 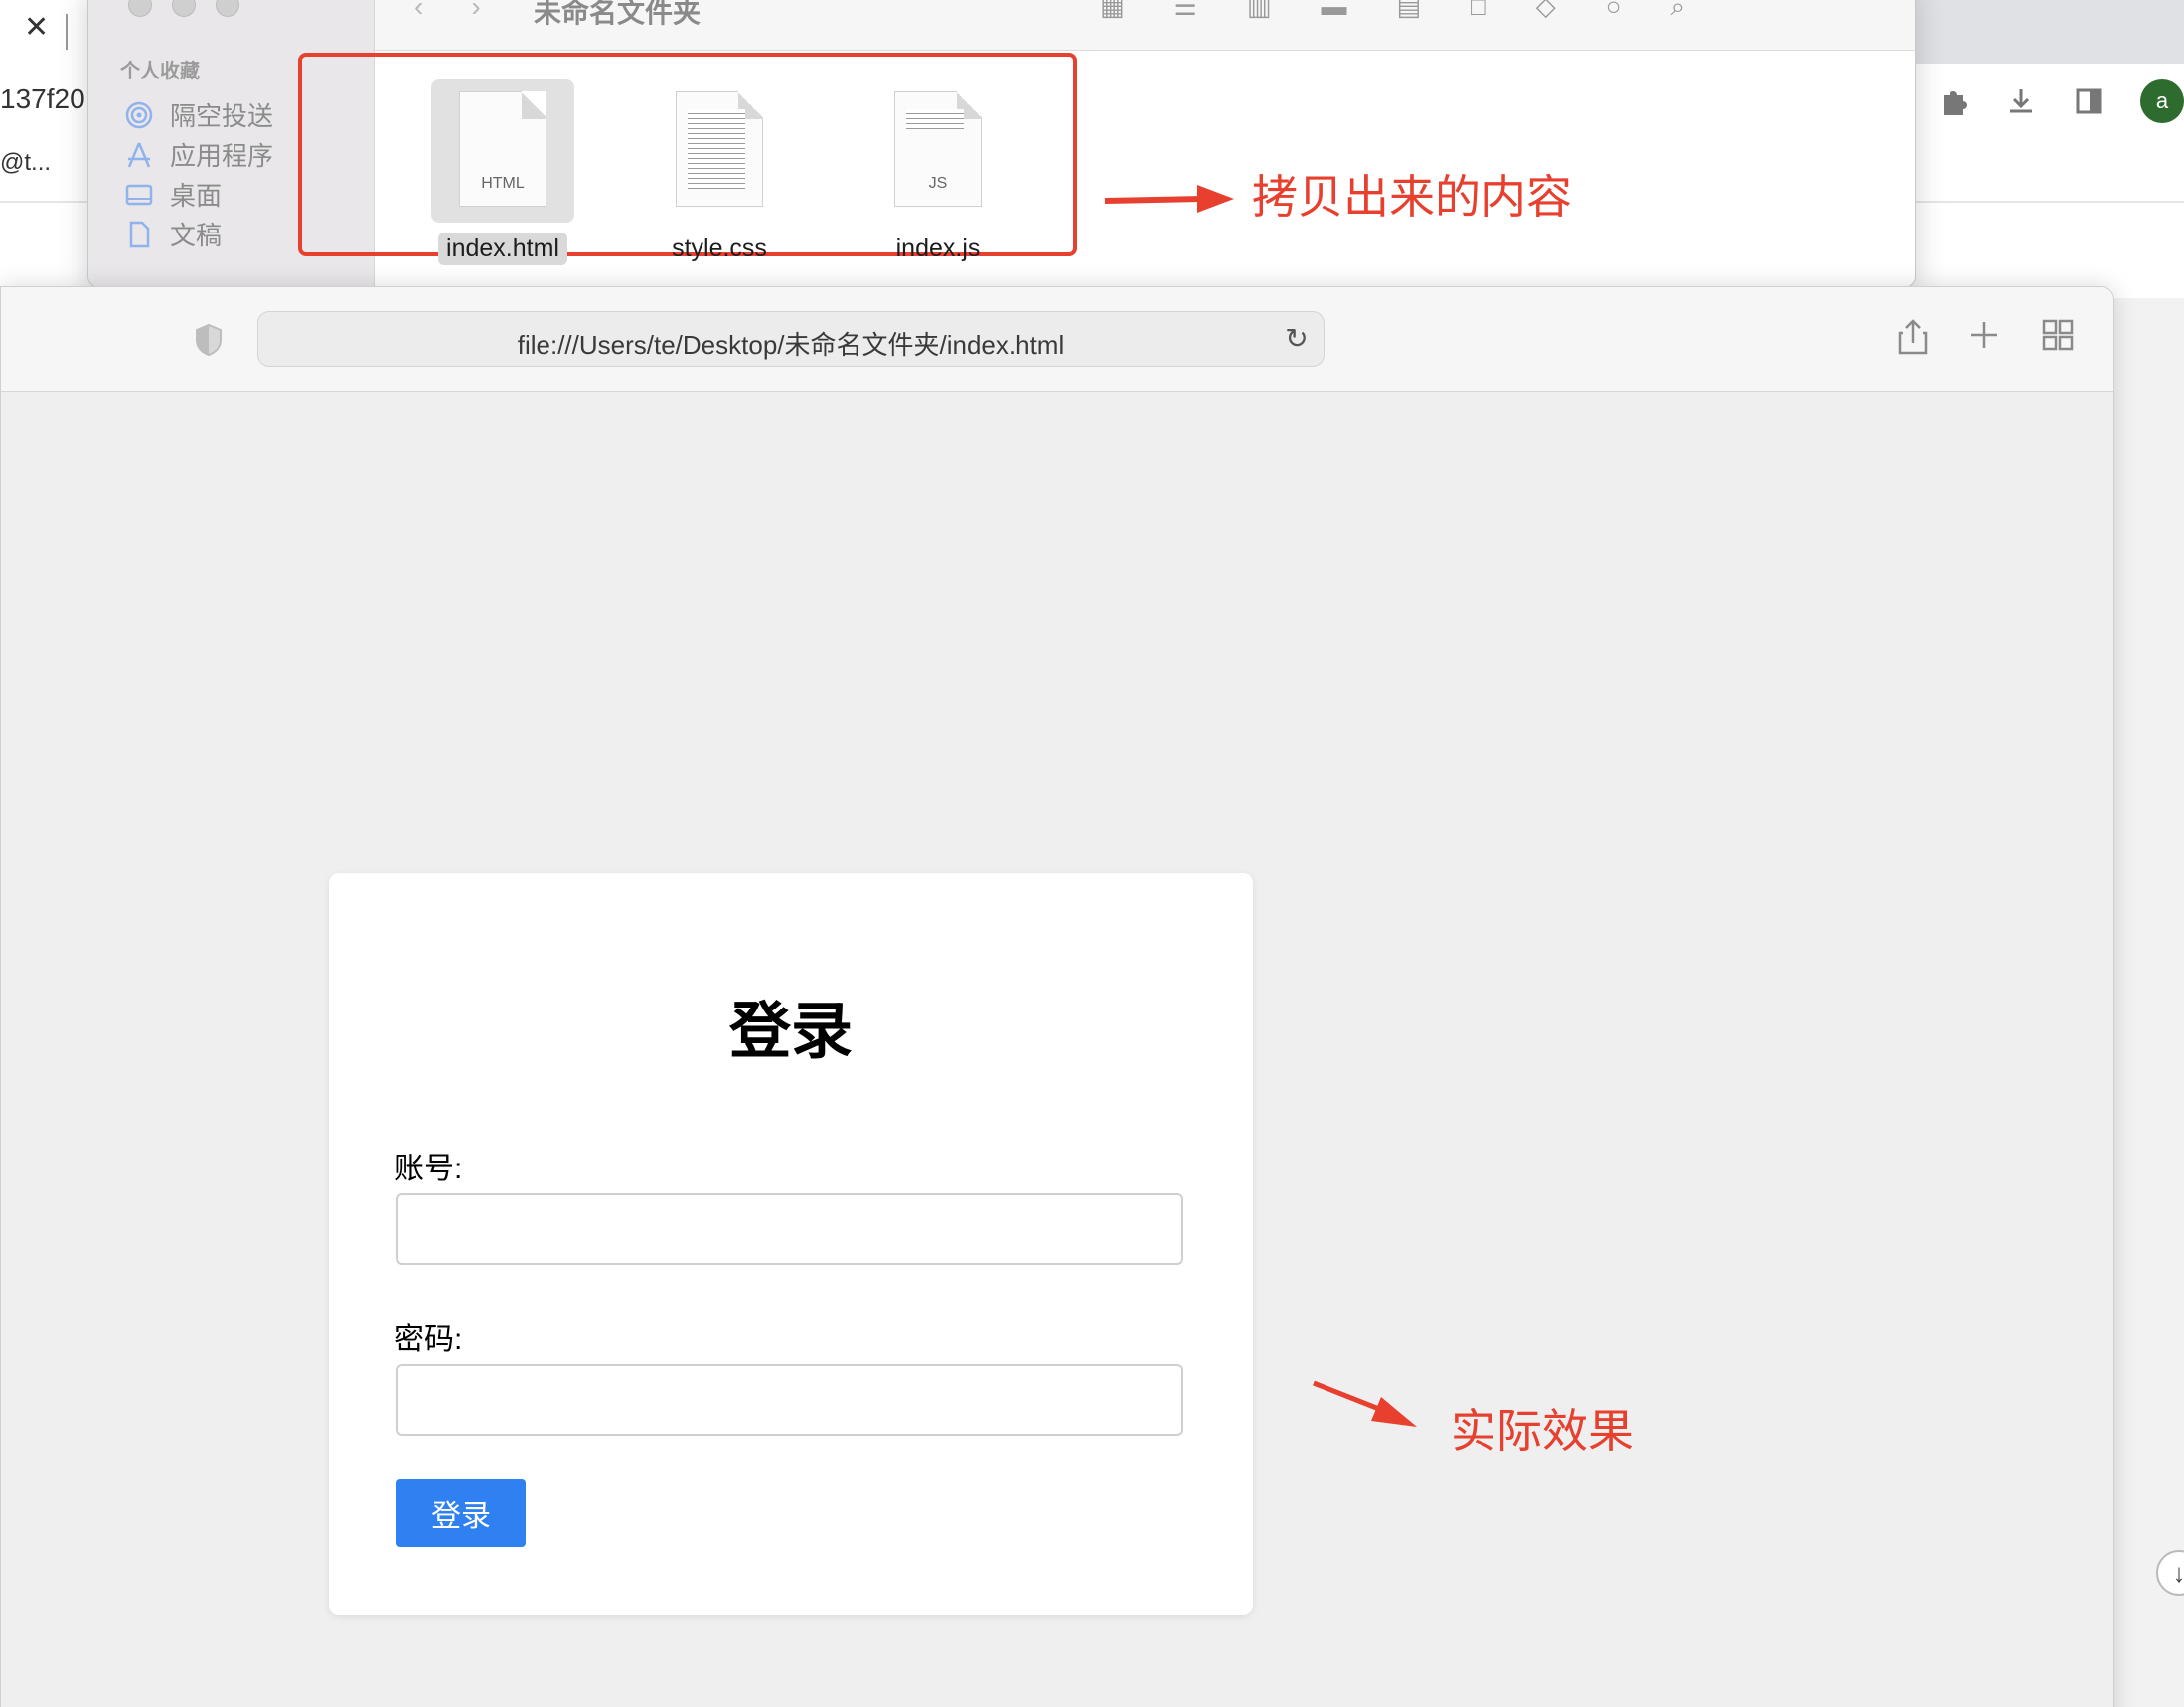 I want to click on annotation-actual-effect: 实际效果, so click(x=1542, y=1431).